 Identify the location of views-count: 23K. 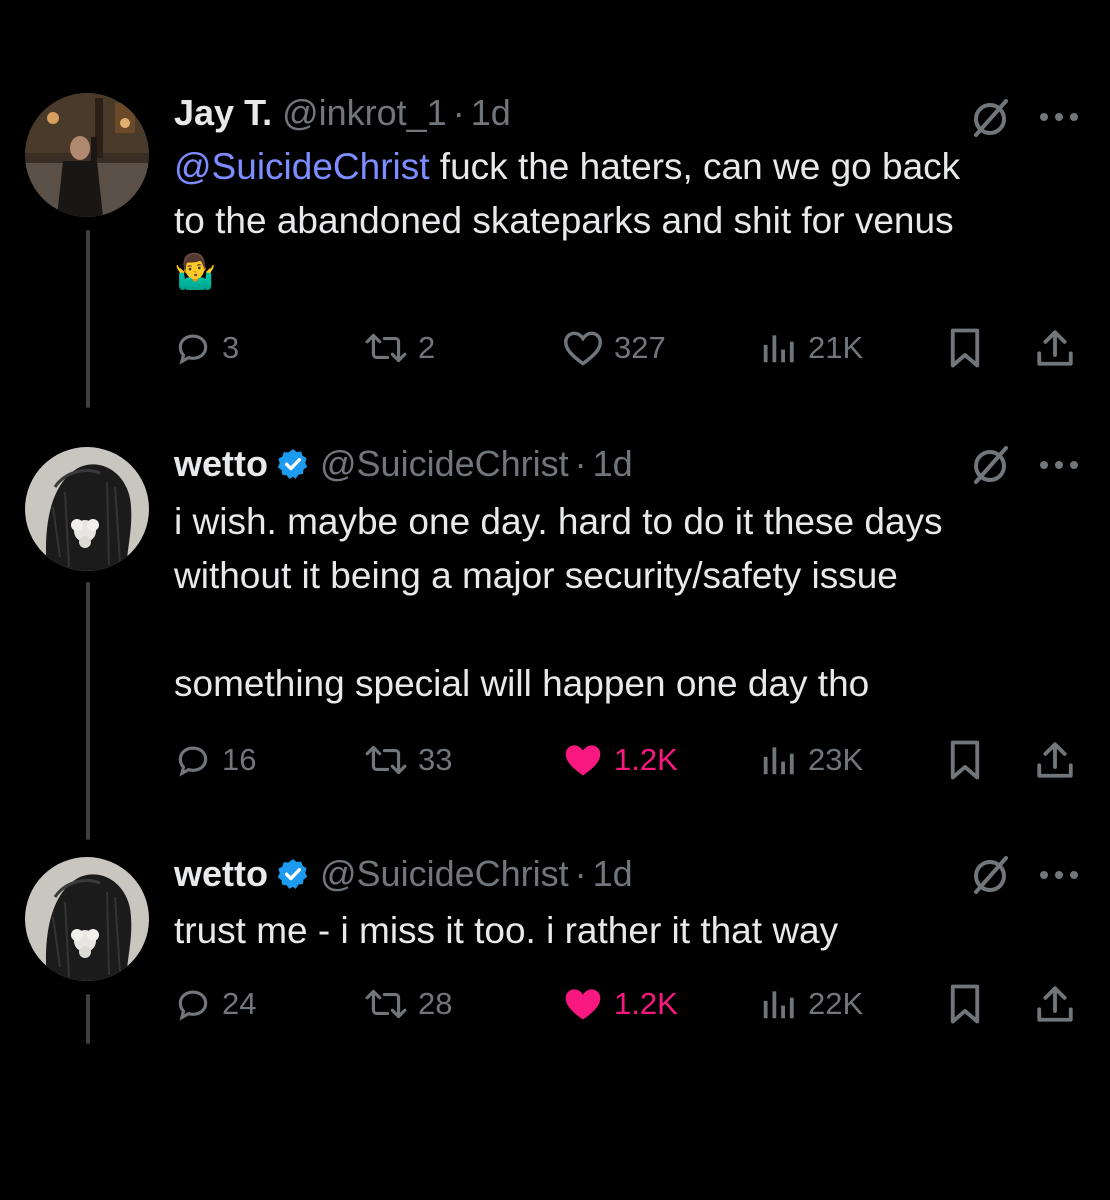
(836, 759).